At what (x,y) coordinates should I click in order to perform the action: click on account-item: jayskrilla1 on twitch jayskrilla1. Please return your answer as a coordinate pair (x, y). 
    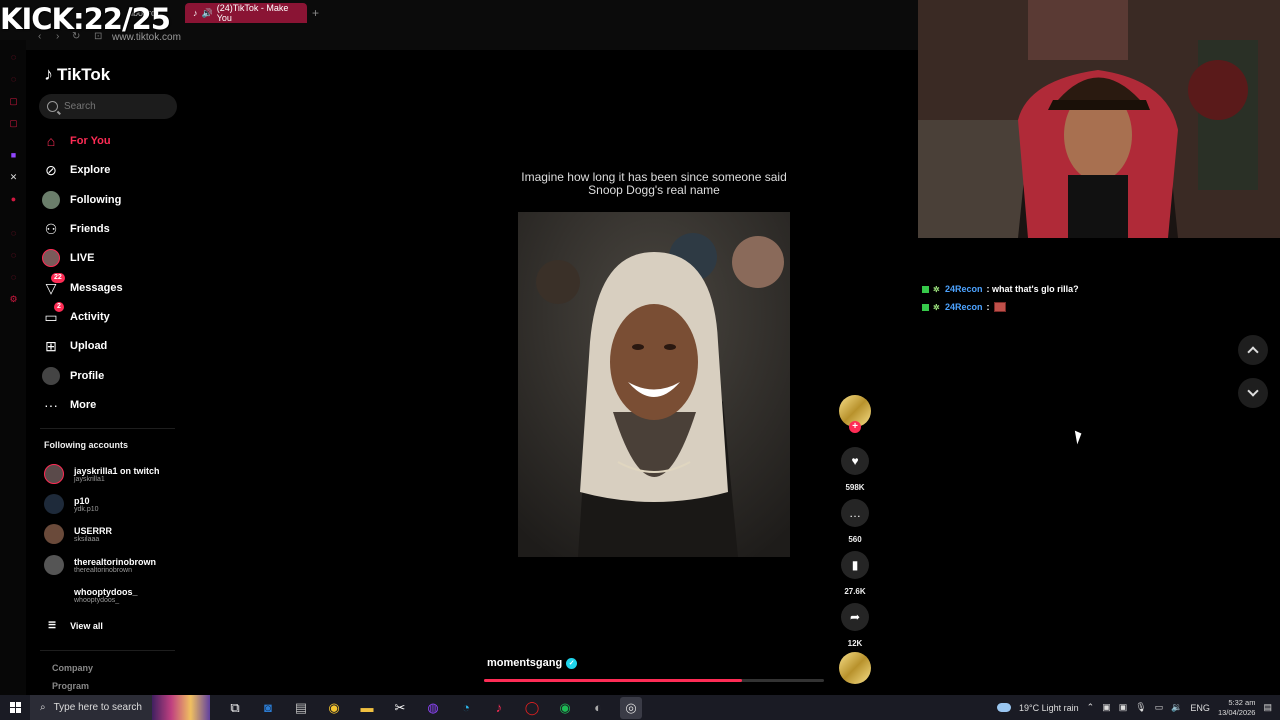
    Looking at the image, I should click on (114, 474).